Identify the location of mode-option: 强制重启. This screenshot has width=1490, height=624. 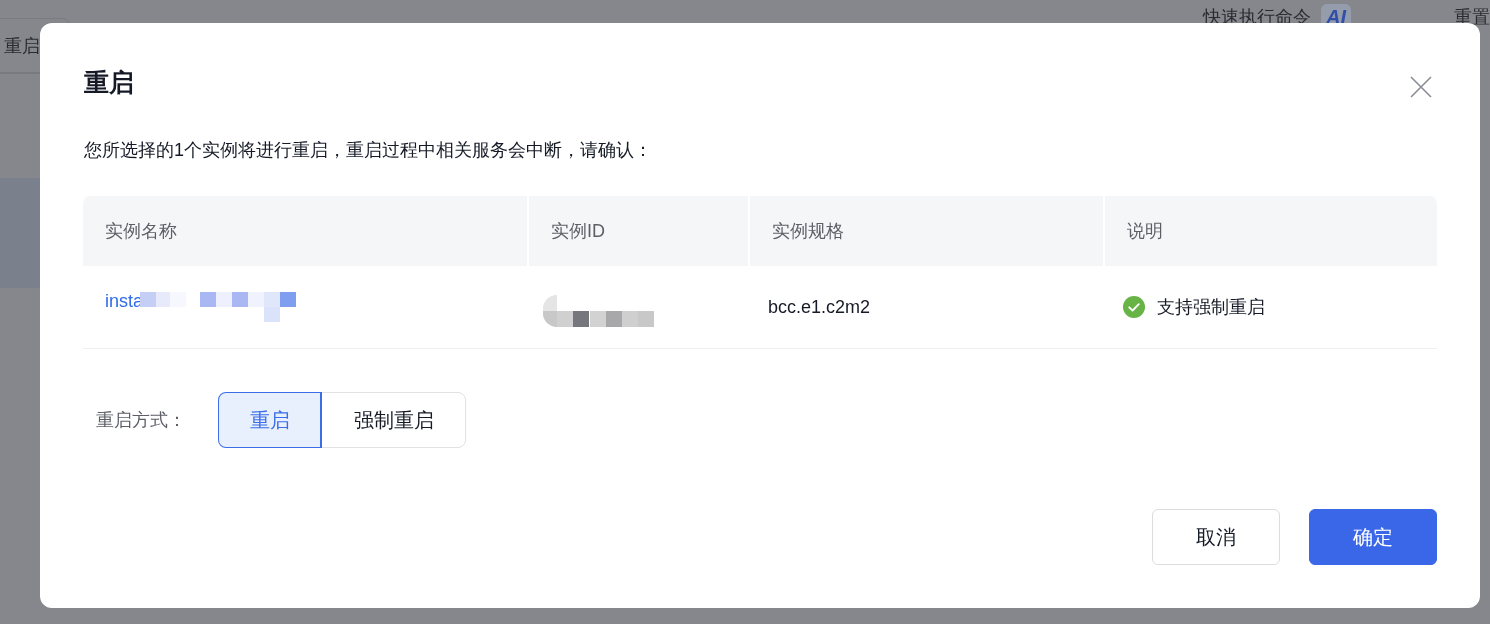
(393, 420).